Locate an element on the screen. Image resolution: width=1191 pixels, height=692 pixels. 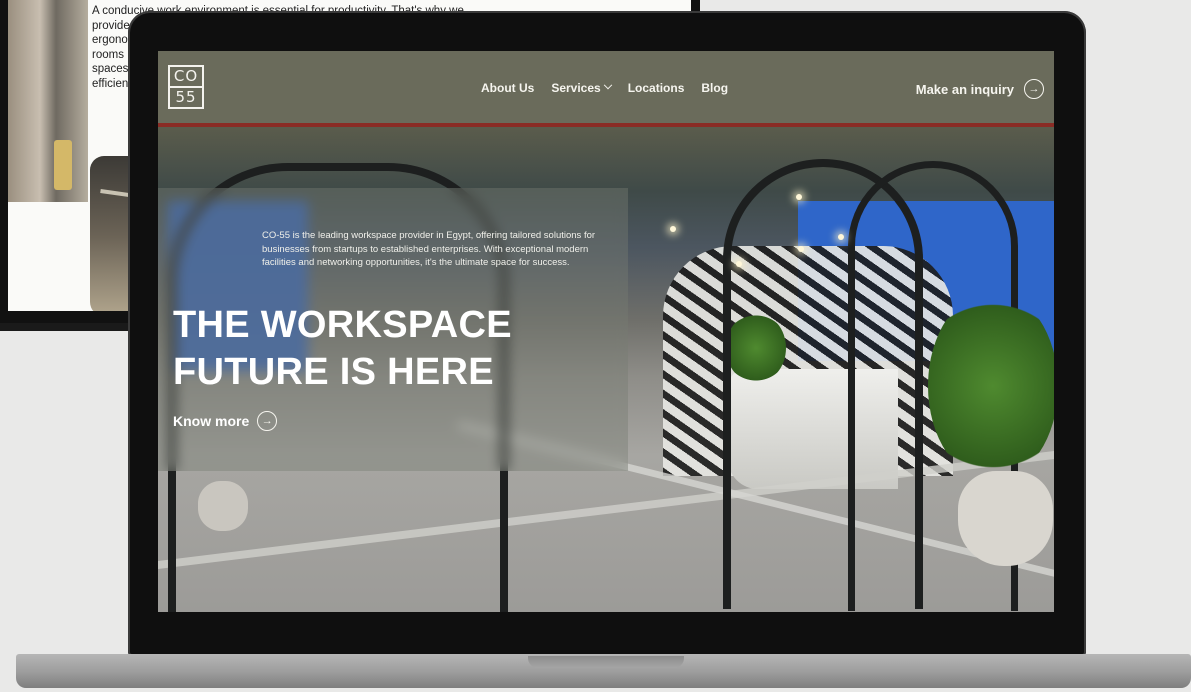
logo-bottom: 55 is located at coordinates (186, 97).